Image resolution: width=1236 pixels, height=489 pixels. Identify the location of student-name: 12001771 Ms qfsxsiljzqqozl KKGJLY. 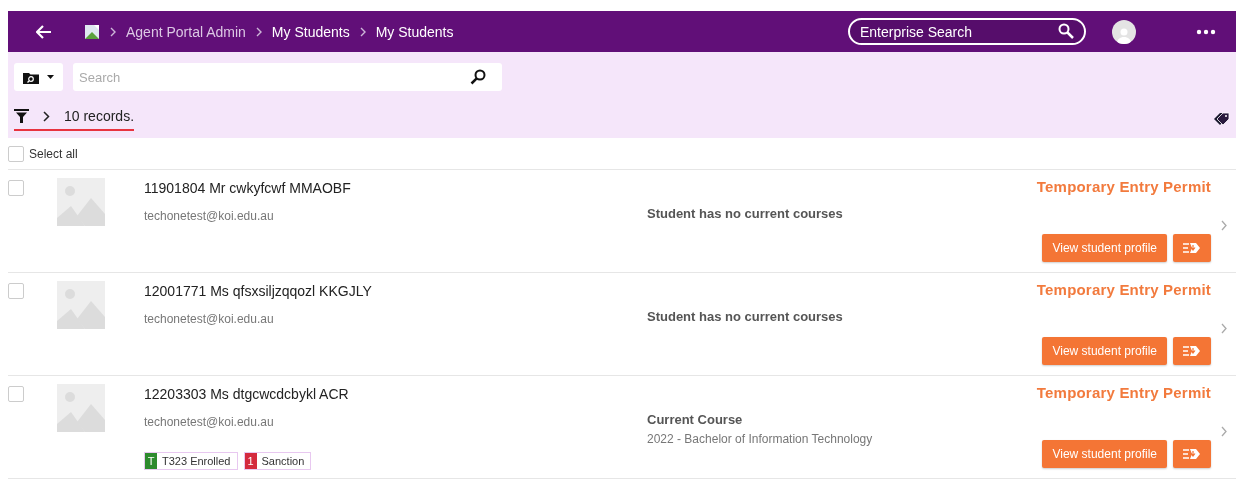
(258, 291).